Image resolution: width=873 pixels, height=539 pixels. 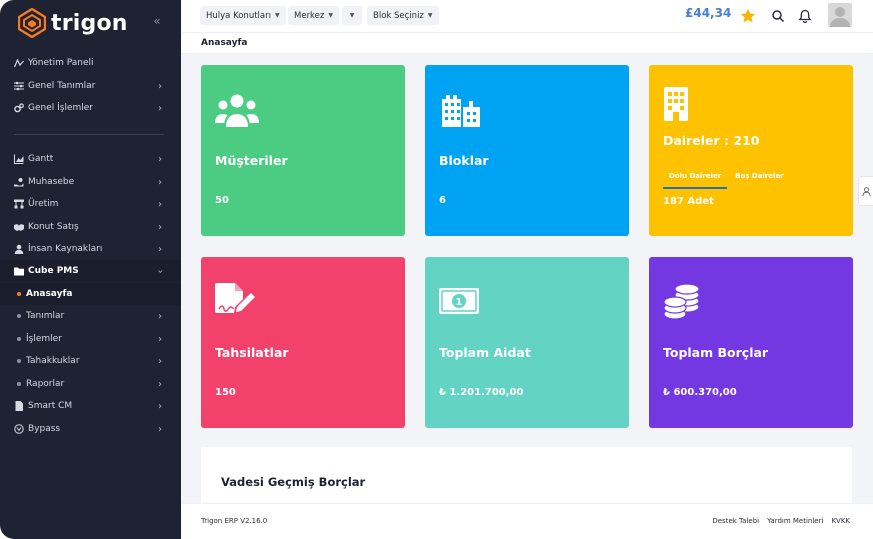 I want to click on sidebar-item-label: Konut Satış, so click(x=53, y=227).